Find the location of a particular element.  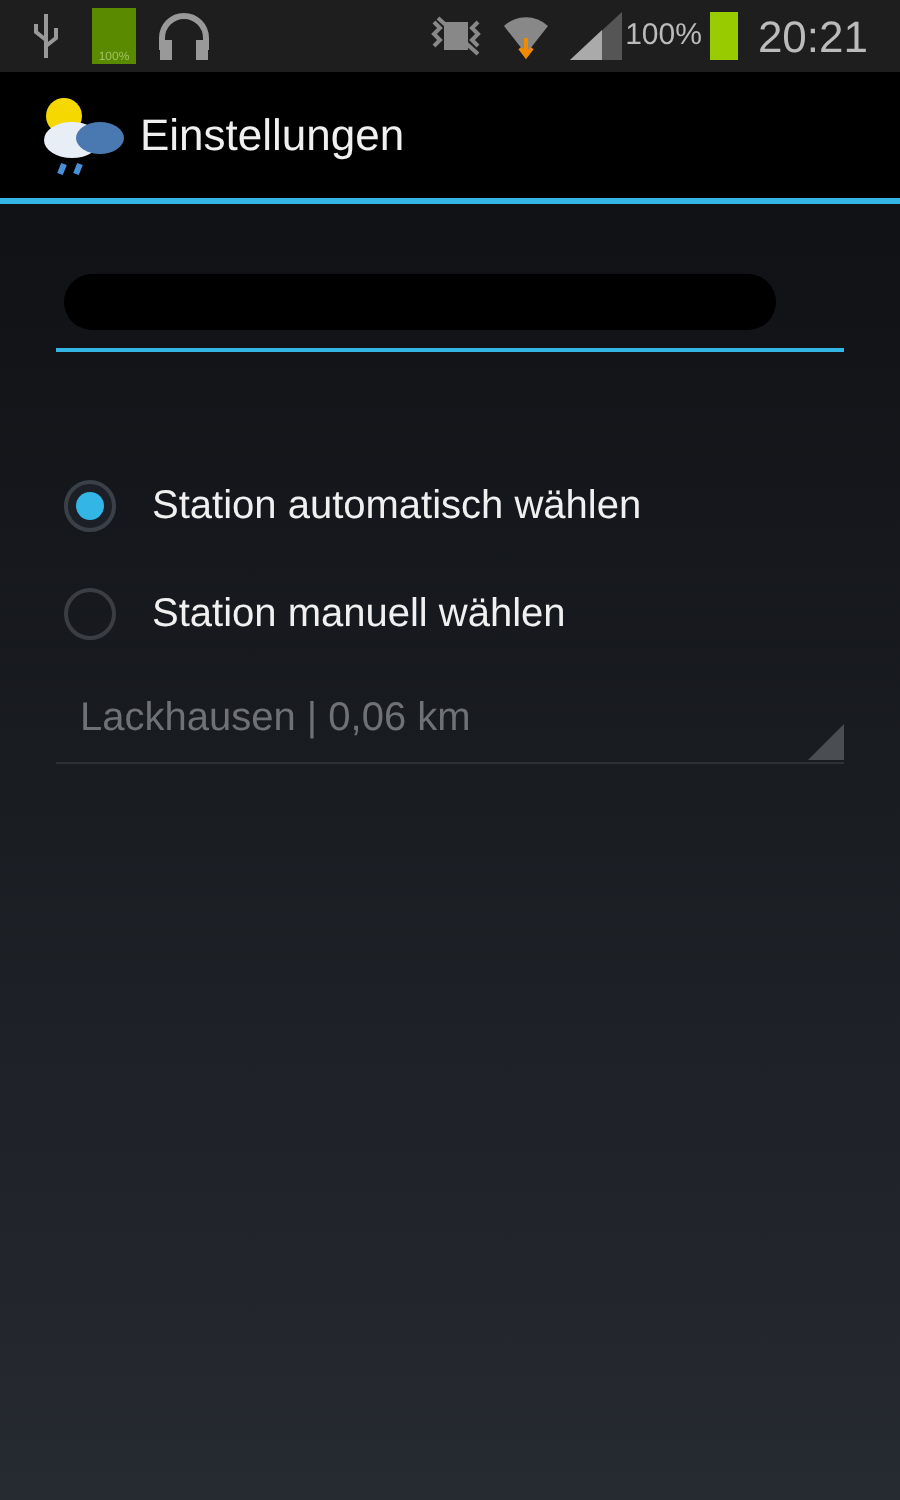

dropdown-corner-icon is located at coordinates (826, 742).